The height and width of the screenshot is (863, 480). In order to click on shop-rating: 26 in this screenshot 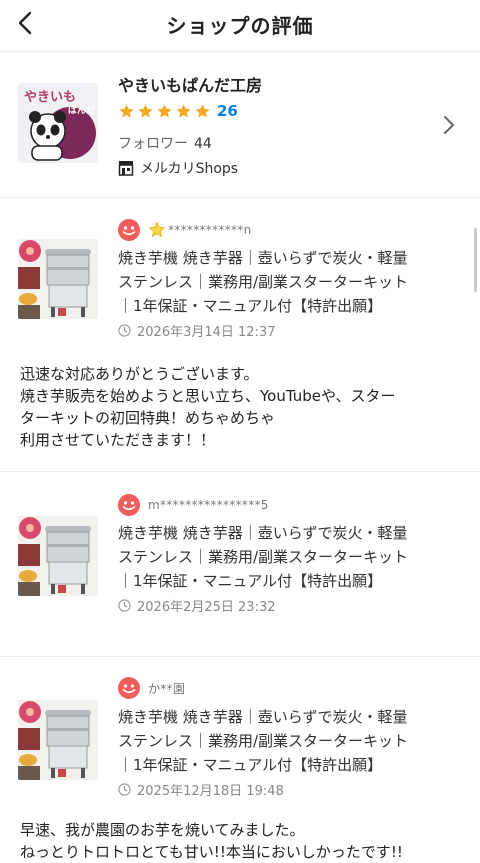, I will do `click(178, 111)`.